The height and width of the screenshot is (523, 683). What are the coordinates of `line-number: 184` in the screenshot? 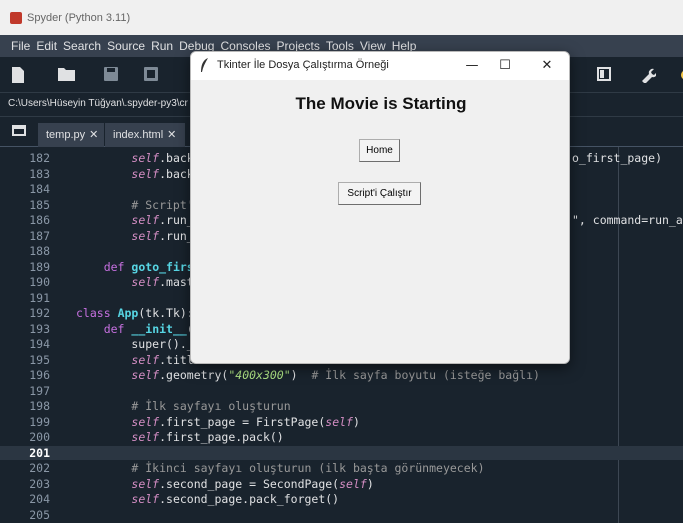 It's located at (39, 189).